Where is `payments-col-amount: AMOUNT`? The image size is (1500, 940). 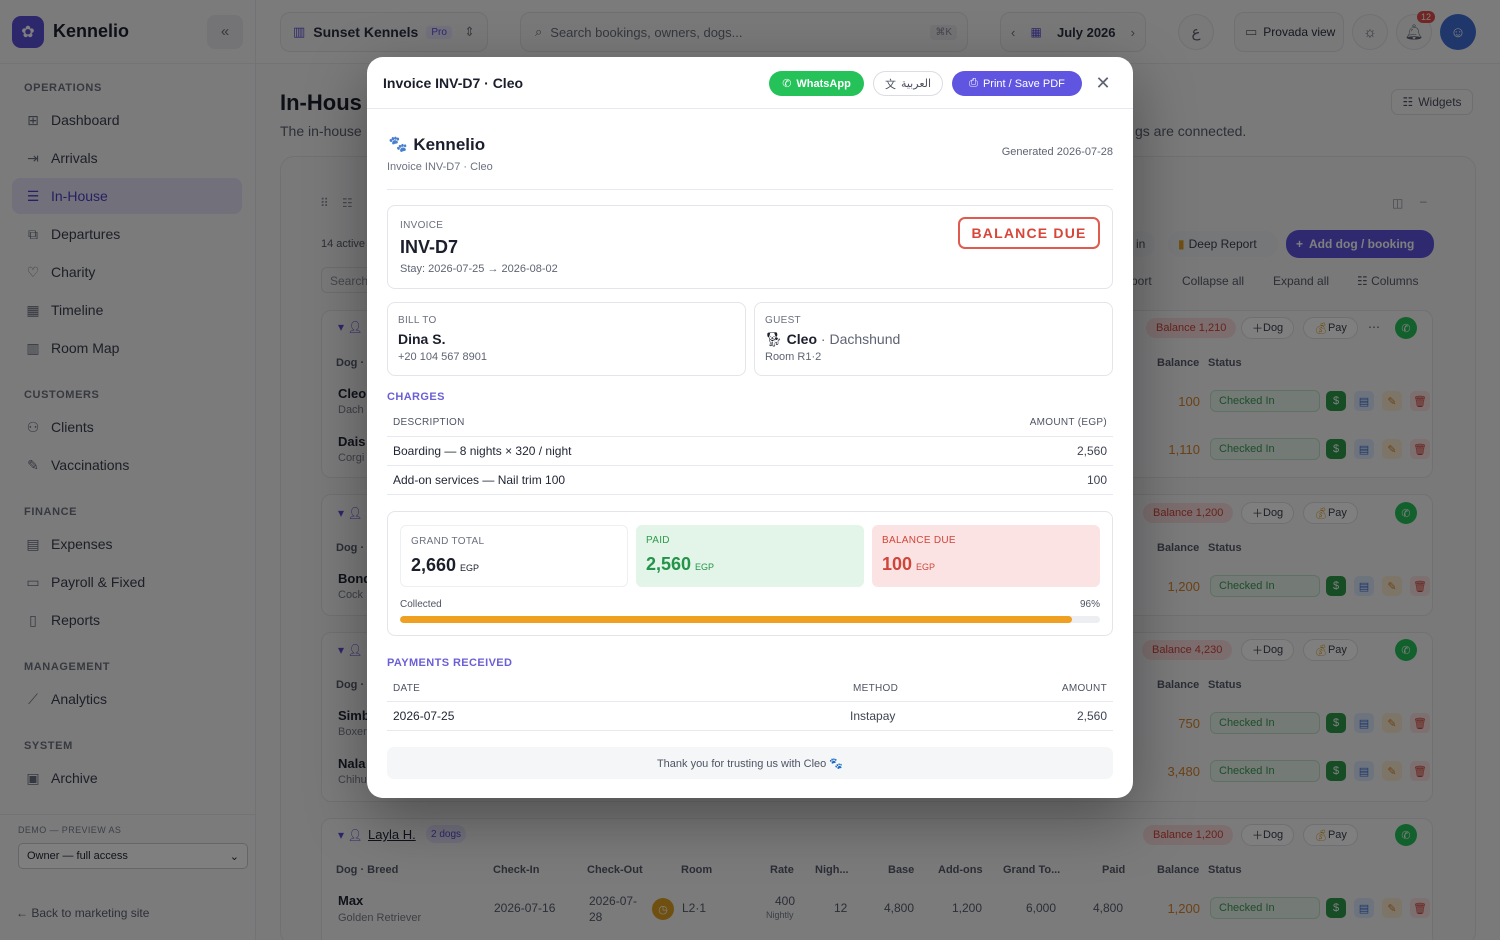 payments-col-amount: AMOUNT is located at coordinates (1084, 688).